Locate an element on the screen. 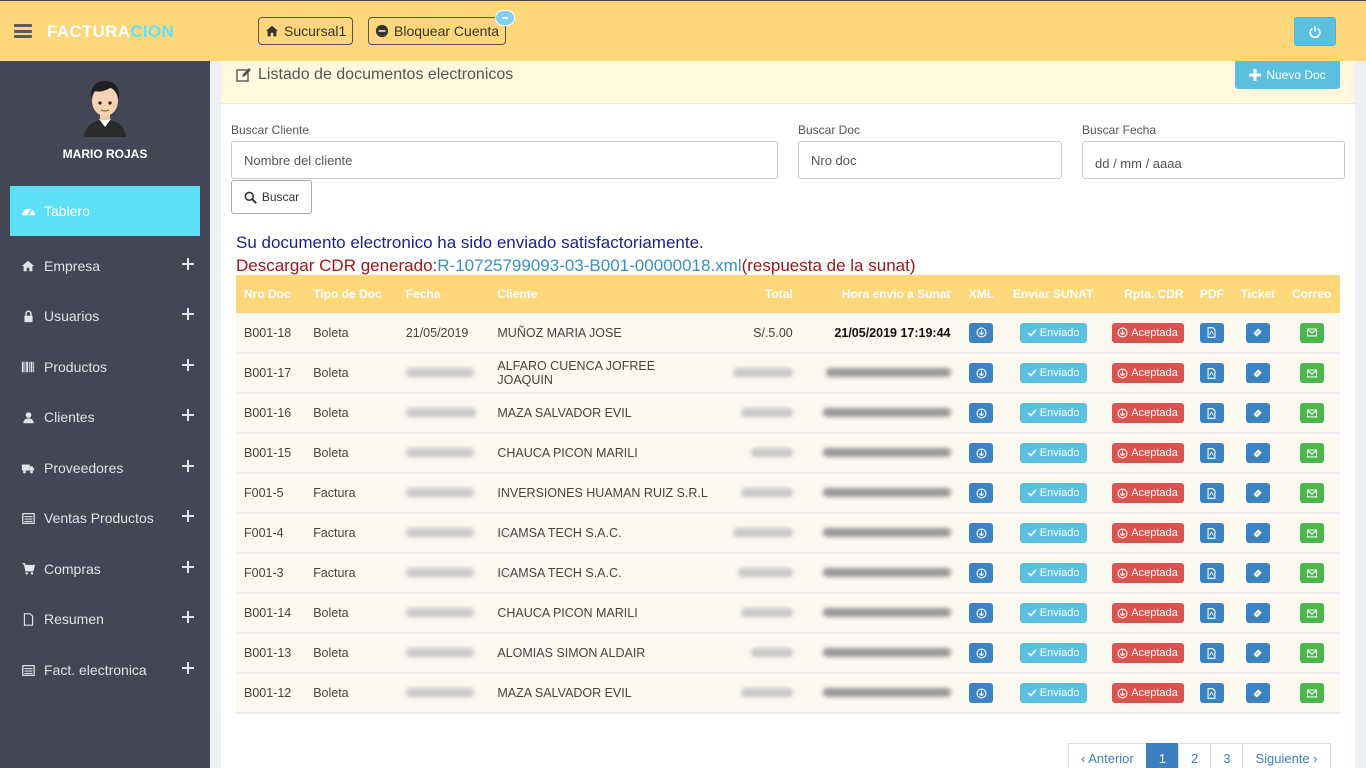 This screenshot has width=1366, height=768. app-brand: FACTURACION is located at coordinates (110, 32).